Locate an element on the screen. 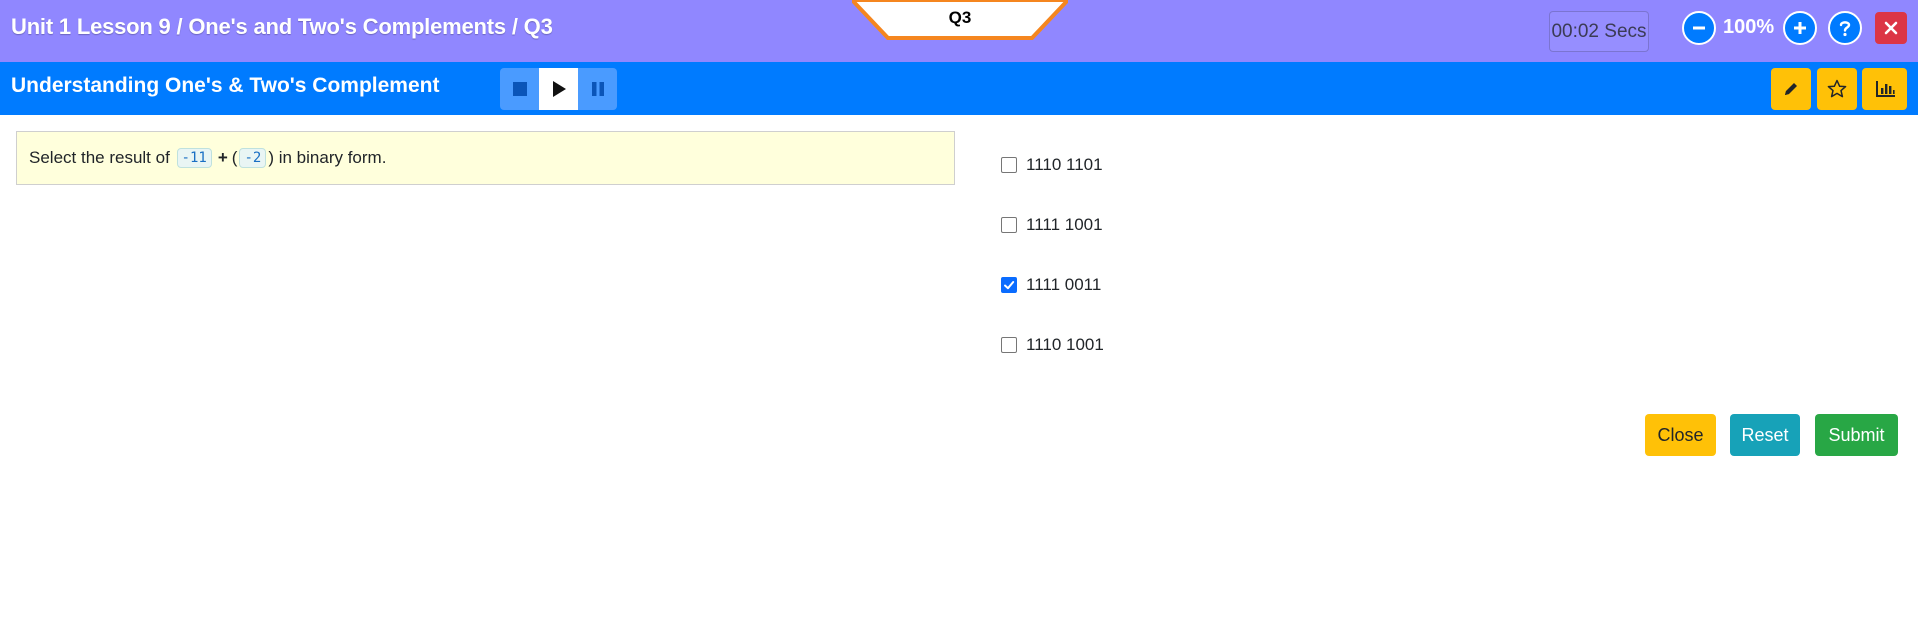 The image size is (1918, 636). operand-code: -2 is located at coordinates (253, 158).